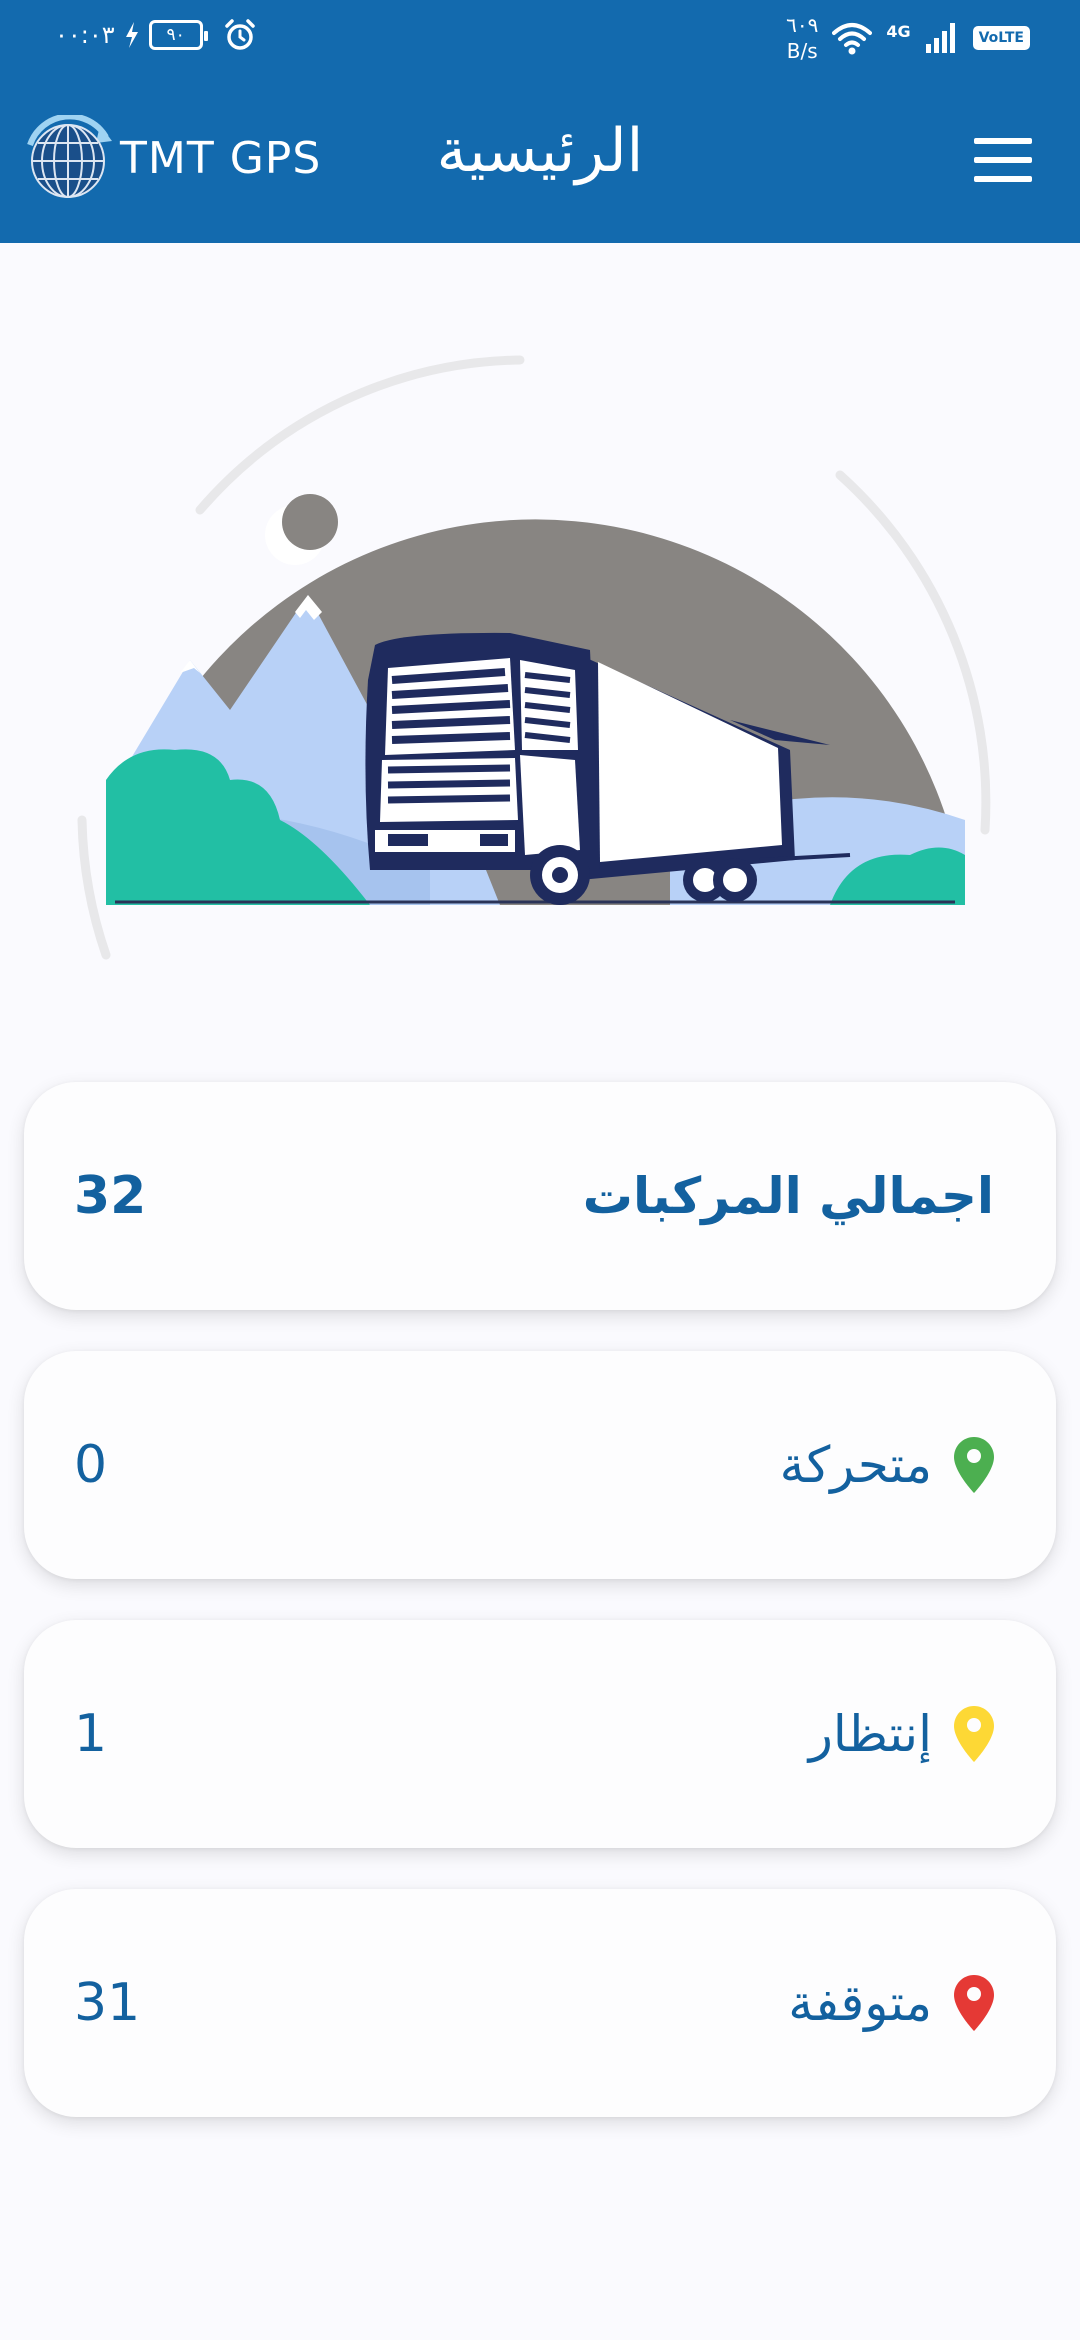 Image resolution: width=1080 pixels, height=2340 pixels. What do you see at coordinates (860, 2003) in the screenshot?
I see `stat-label-text: متوقفة` at bounding box center [860, 2003].